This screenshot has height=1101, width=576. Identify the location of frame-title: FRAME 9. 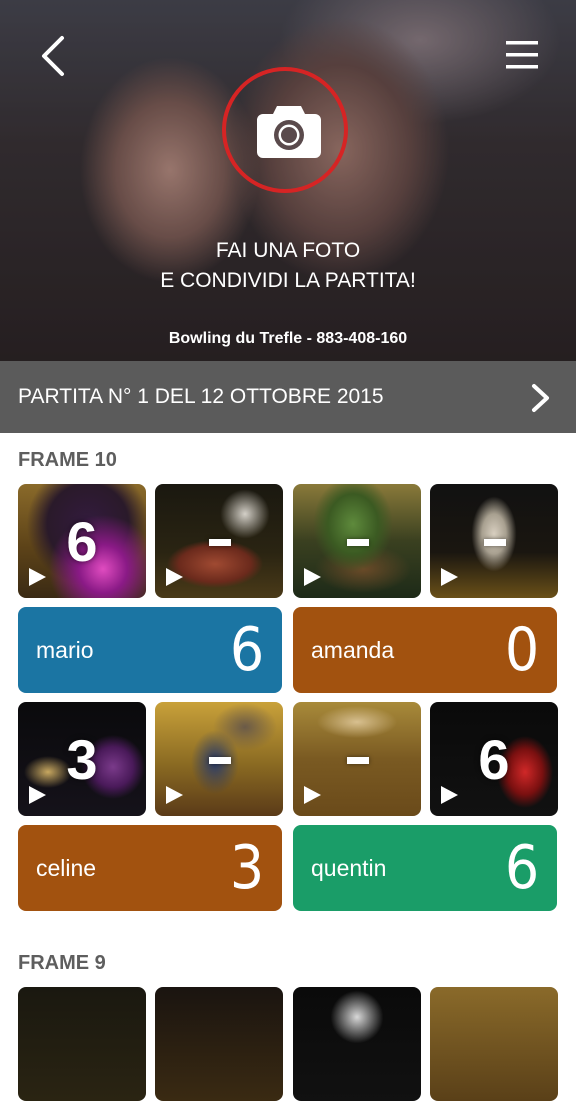
(62, 963).